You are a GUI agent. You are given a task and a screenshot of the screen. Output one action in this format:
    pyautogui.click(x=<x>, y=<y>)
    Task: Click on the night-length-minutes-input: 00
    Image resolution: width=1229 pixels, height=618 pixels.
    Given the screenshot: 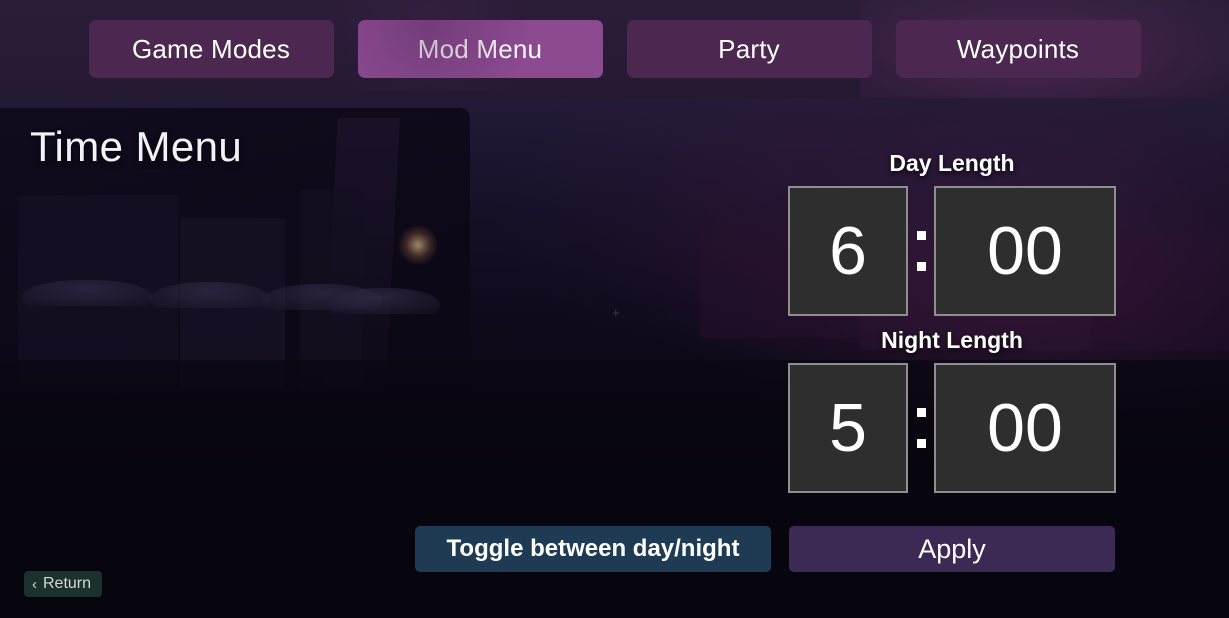 What is the action you would take?
    pyautogui.click(x=1025, y=428)
    